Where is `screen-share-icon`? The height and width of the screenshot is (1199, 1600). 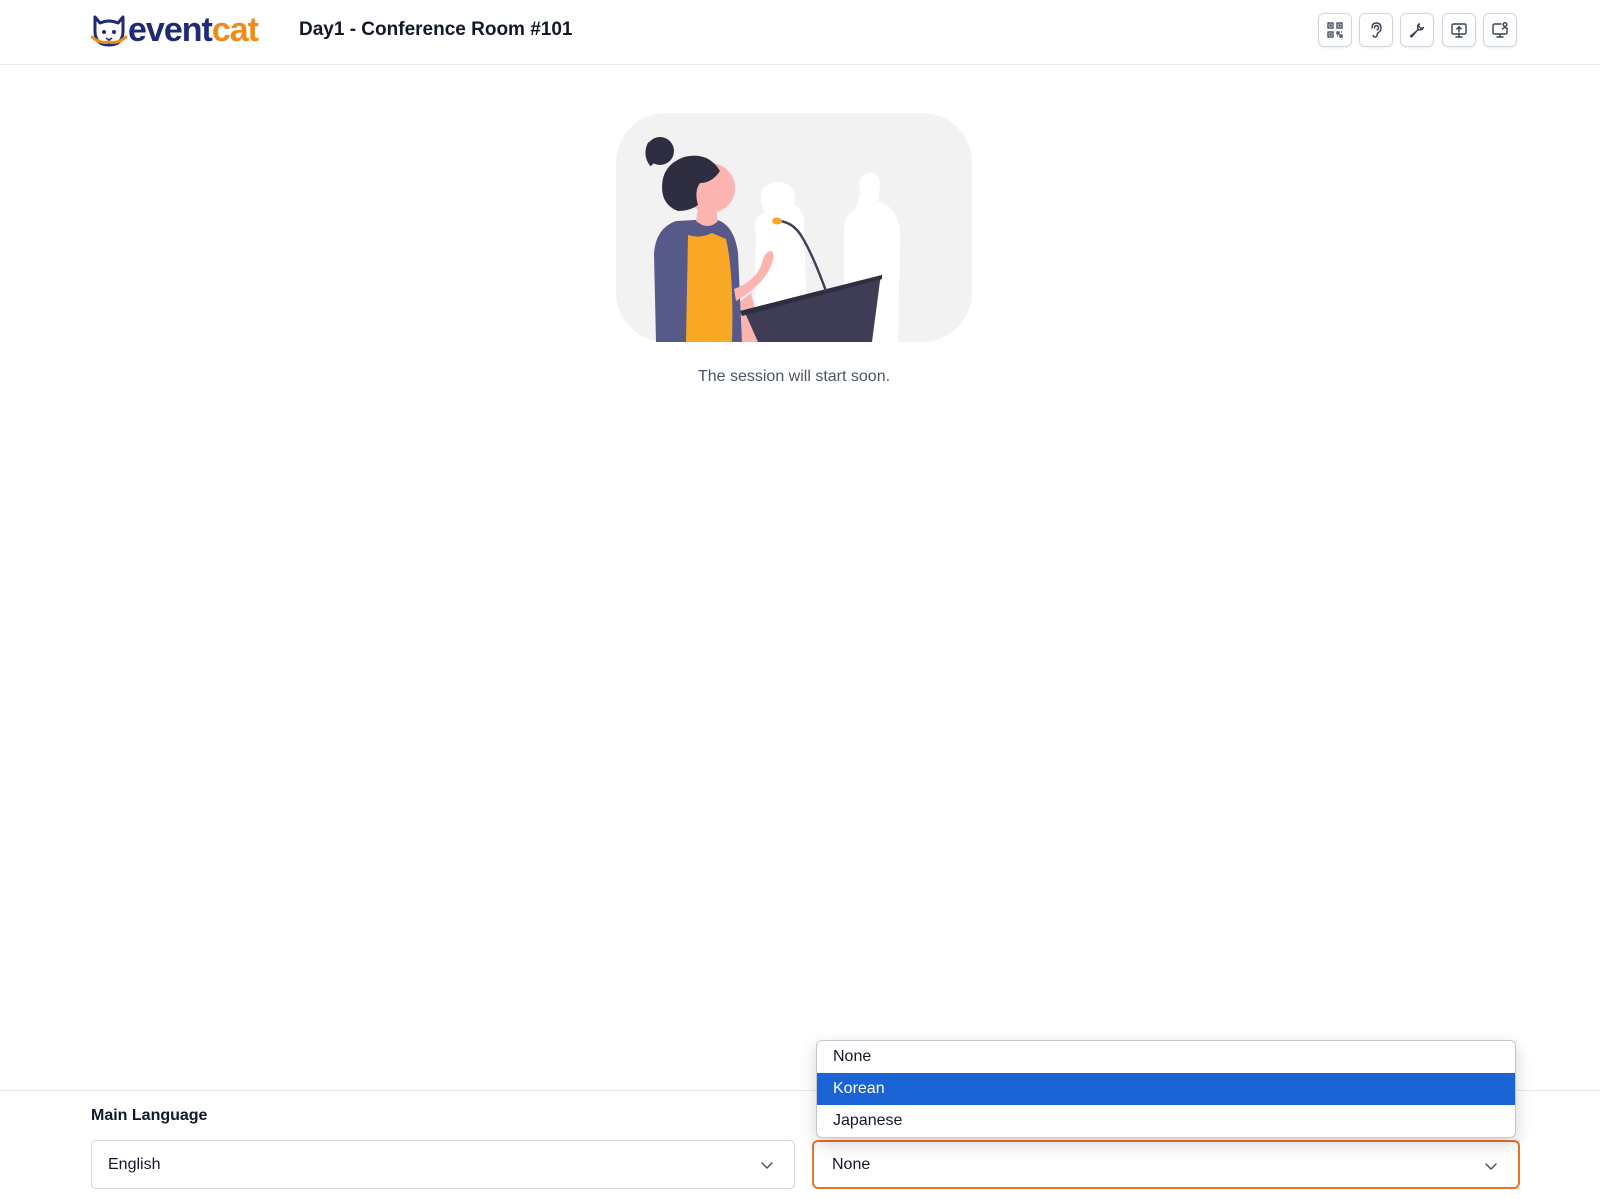 screen-share-icon is located at coordinates (1459, 30).